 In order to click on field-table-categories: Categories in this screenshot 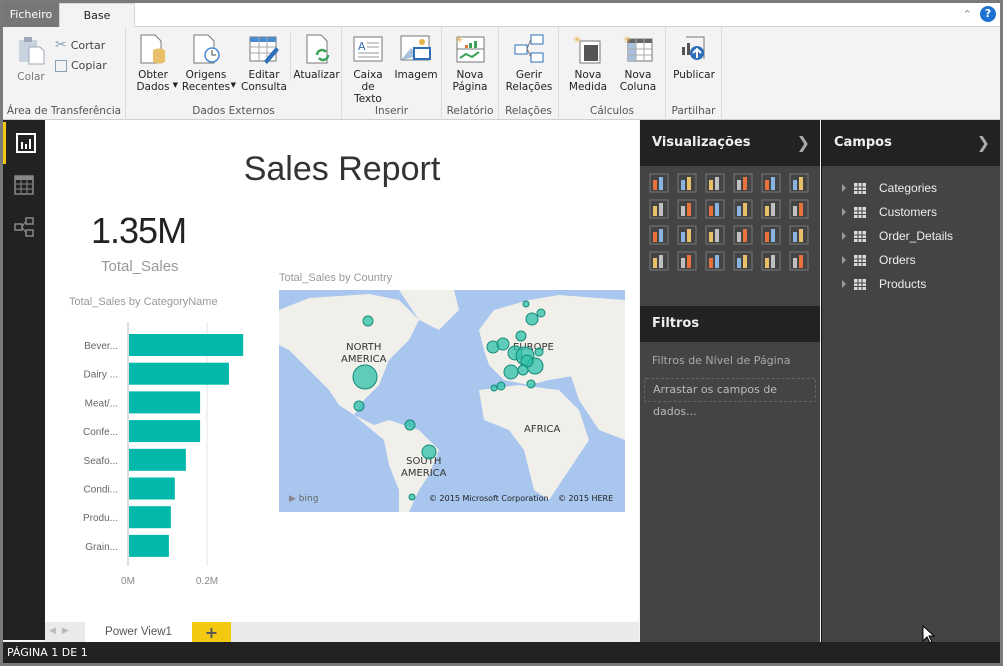, I will do `click(889, 188)`.